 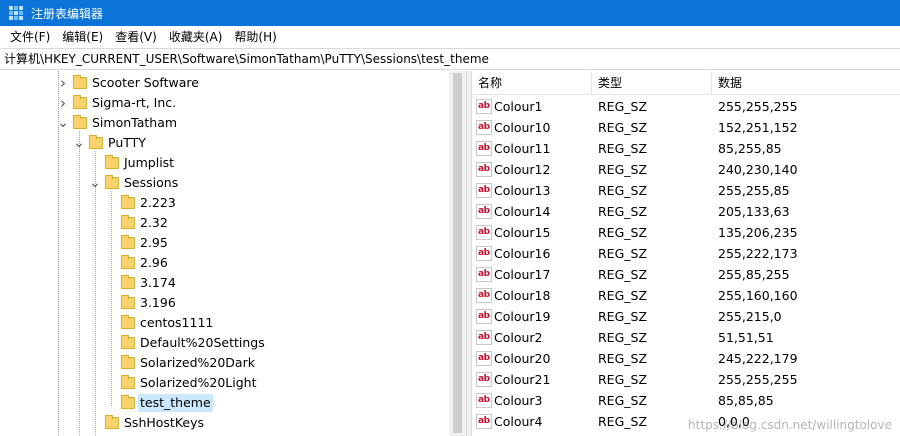 What do you see at coordinates (758, 379) in the screenshot?
I see `value-data: 255,255,255` at bounding box center [758, 379].